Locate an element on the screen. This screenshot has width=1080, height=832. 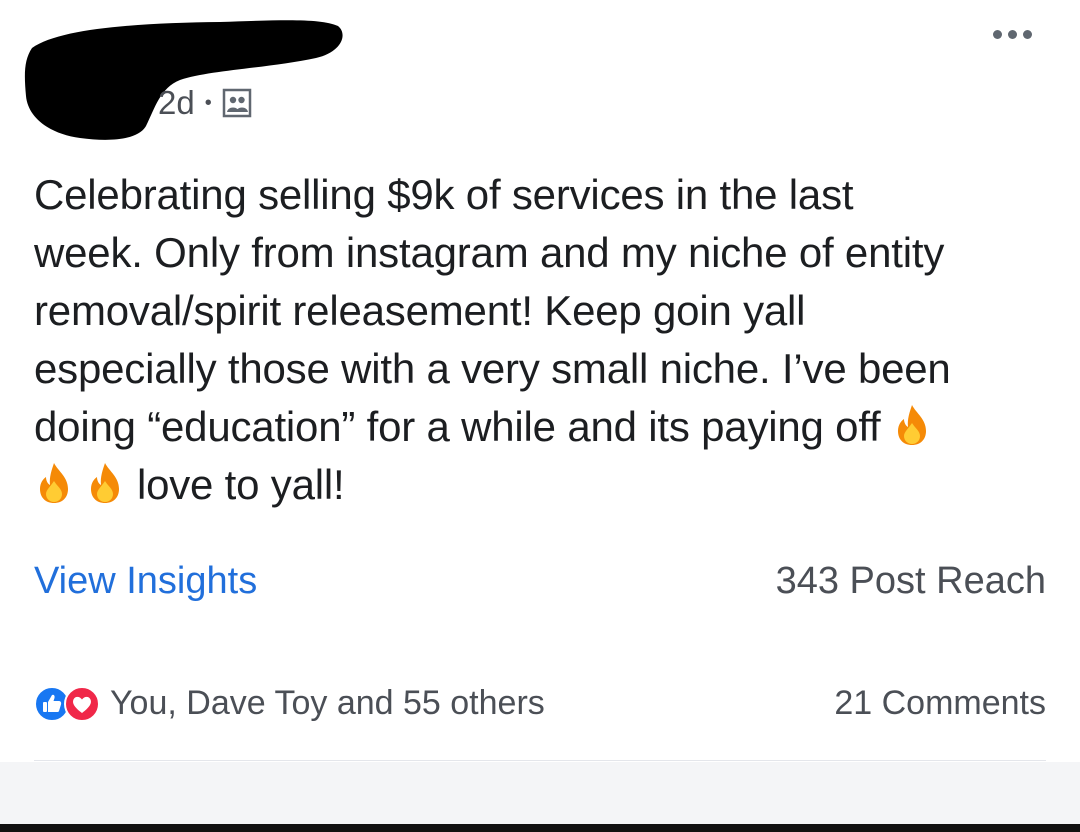
love-icon is located at coordinates (82, 703).